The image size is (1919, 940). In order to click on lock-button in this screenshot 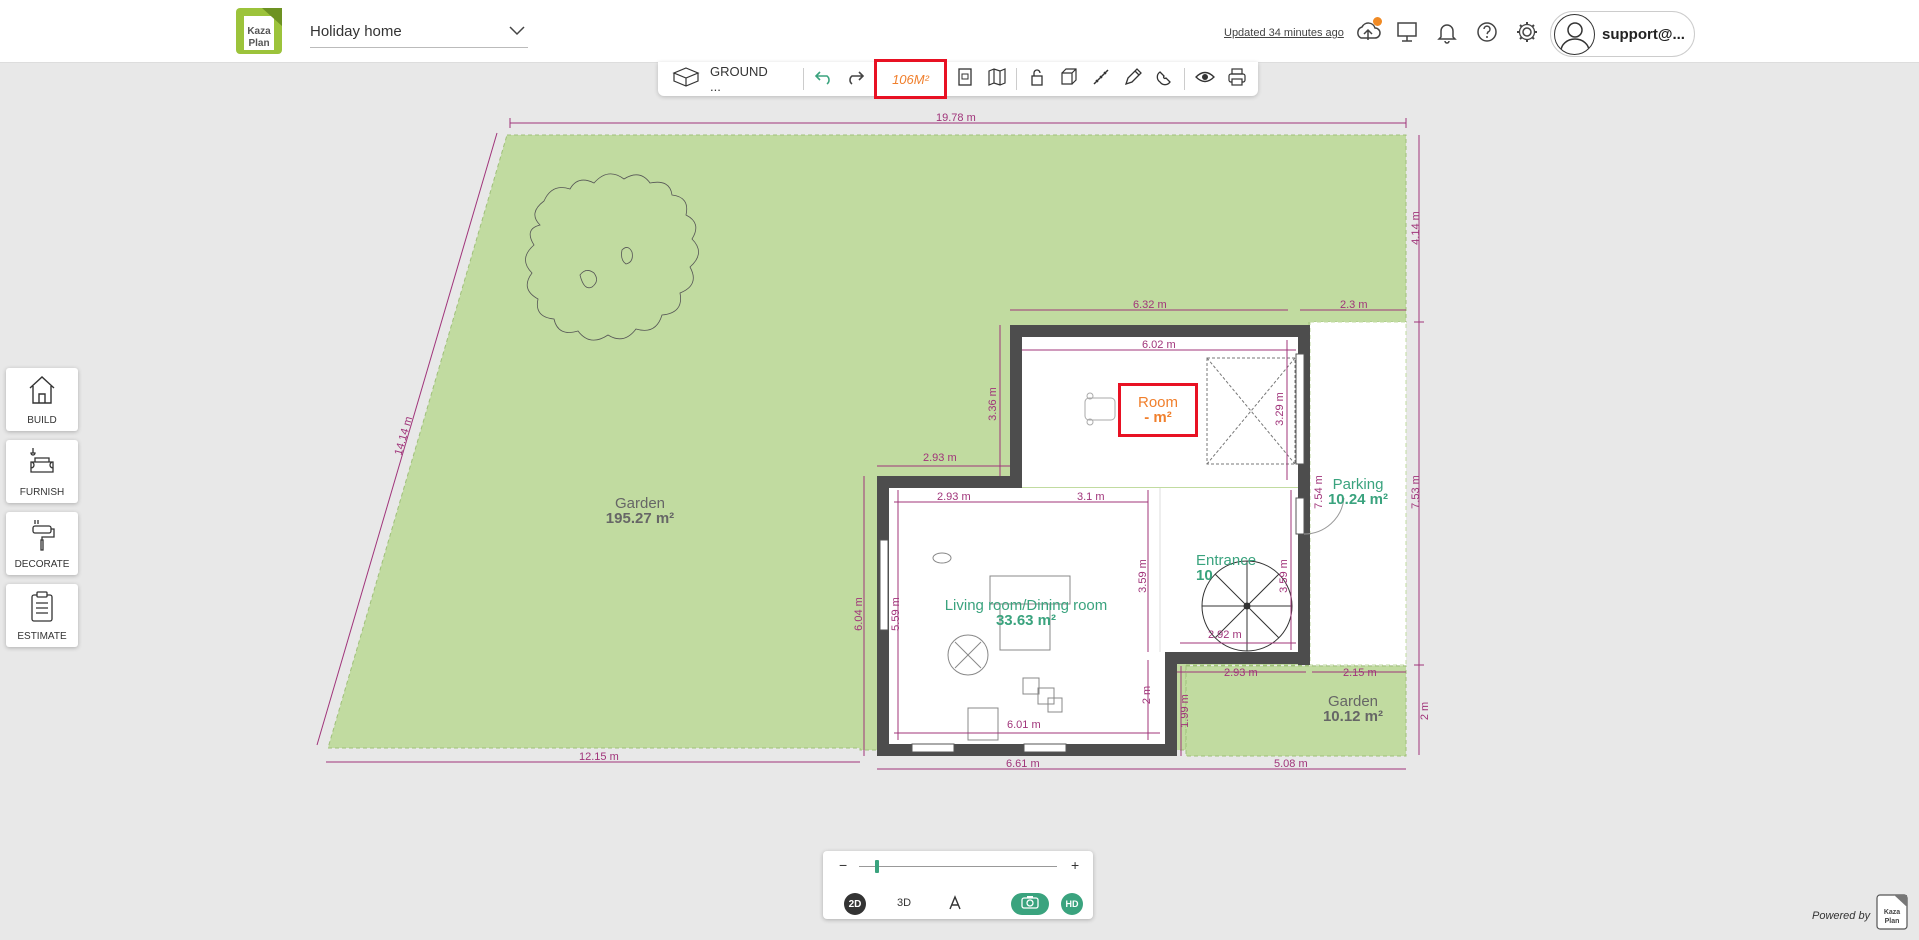, I will do `click(1037, 79)`.